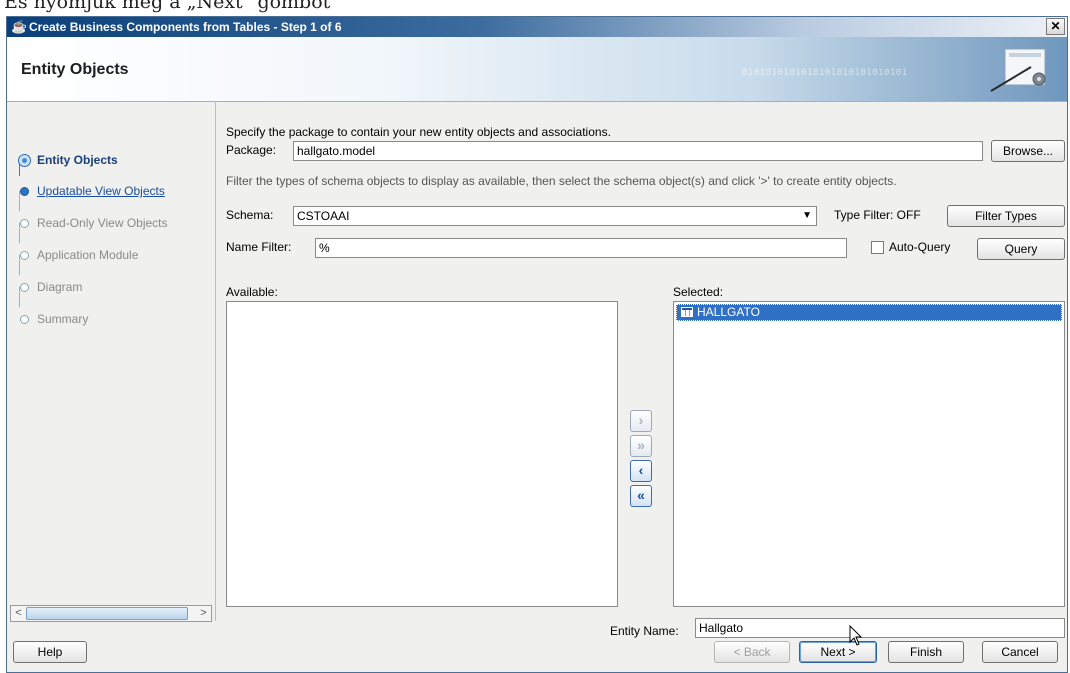 The image size is (1070, 673). Describe the element at coordinates (250, 215) in the screenshot. I see `schema-label: Schema:` at that location.